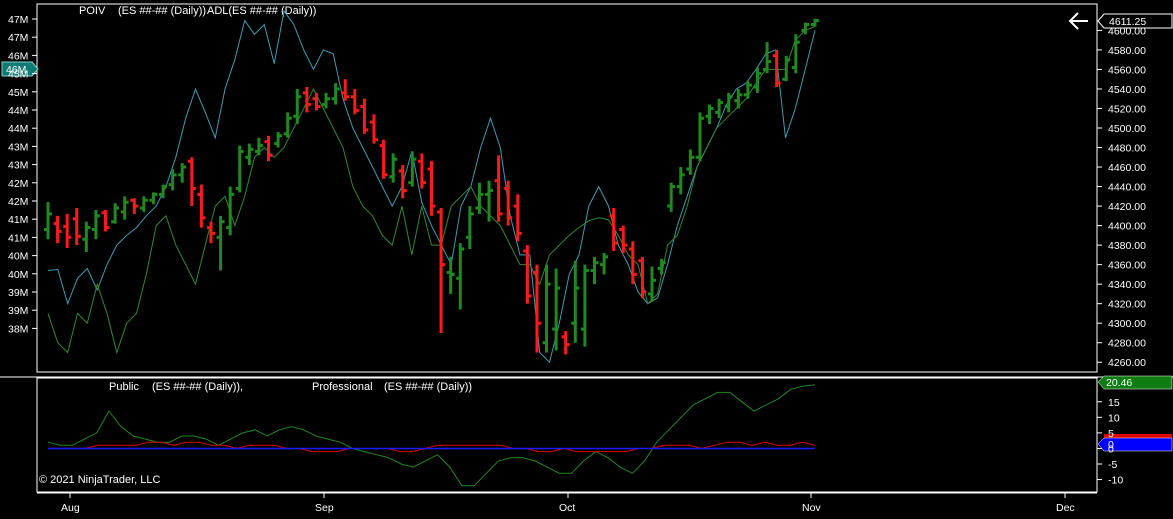 The height and width of the screenshot is (519, 1173). Describe the element at coordinates (811, 508) in the screenshot. I see `x-tick-label: Nov` at that location.